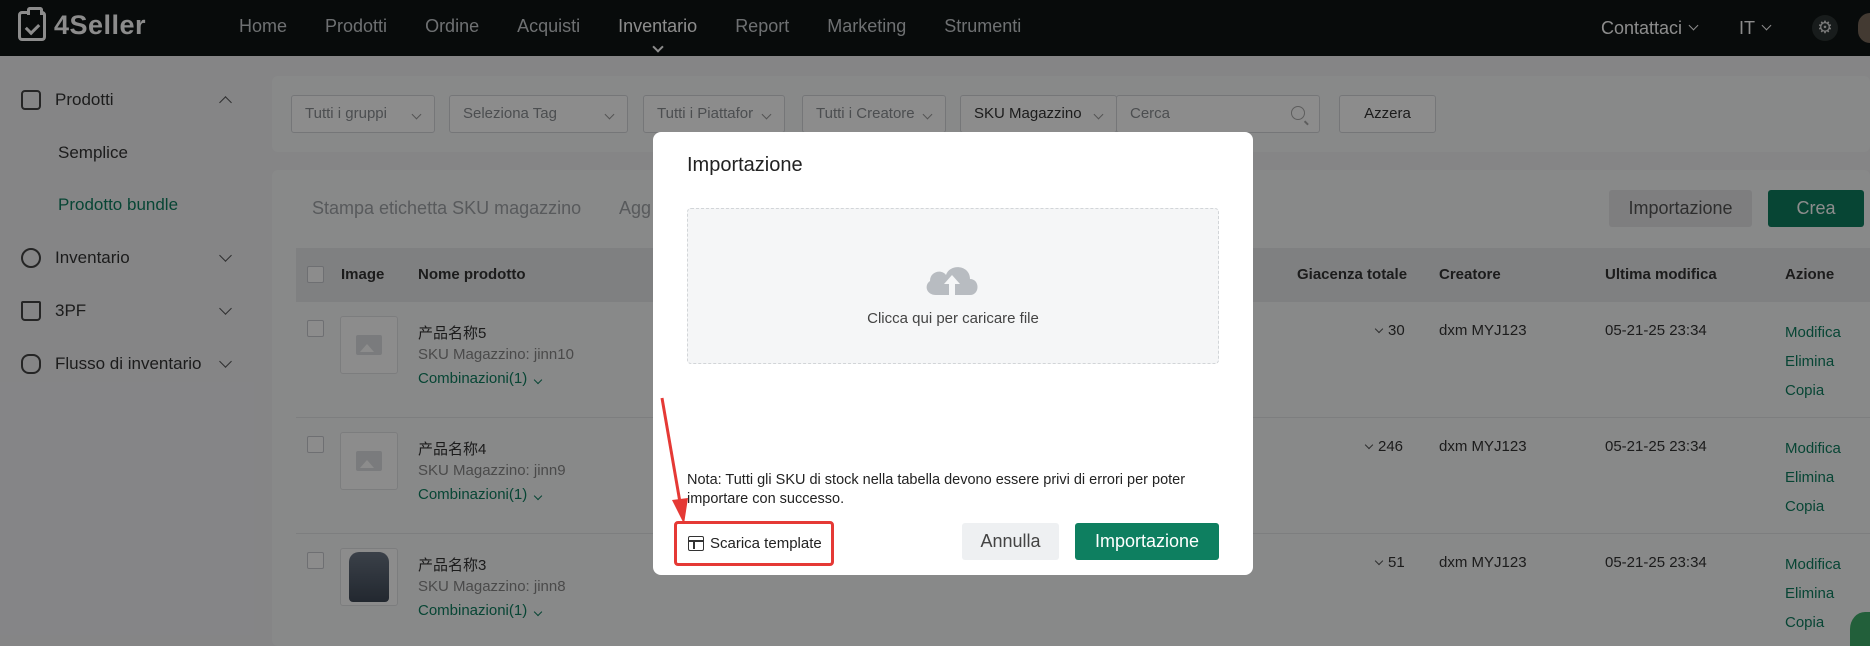  Describe the element at coordinates (766, 543) in the screenshot. I see `download-template-label: Scarica template` at that location.